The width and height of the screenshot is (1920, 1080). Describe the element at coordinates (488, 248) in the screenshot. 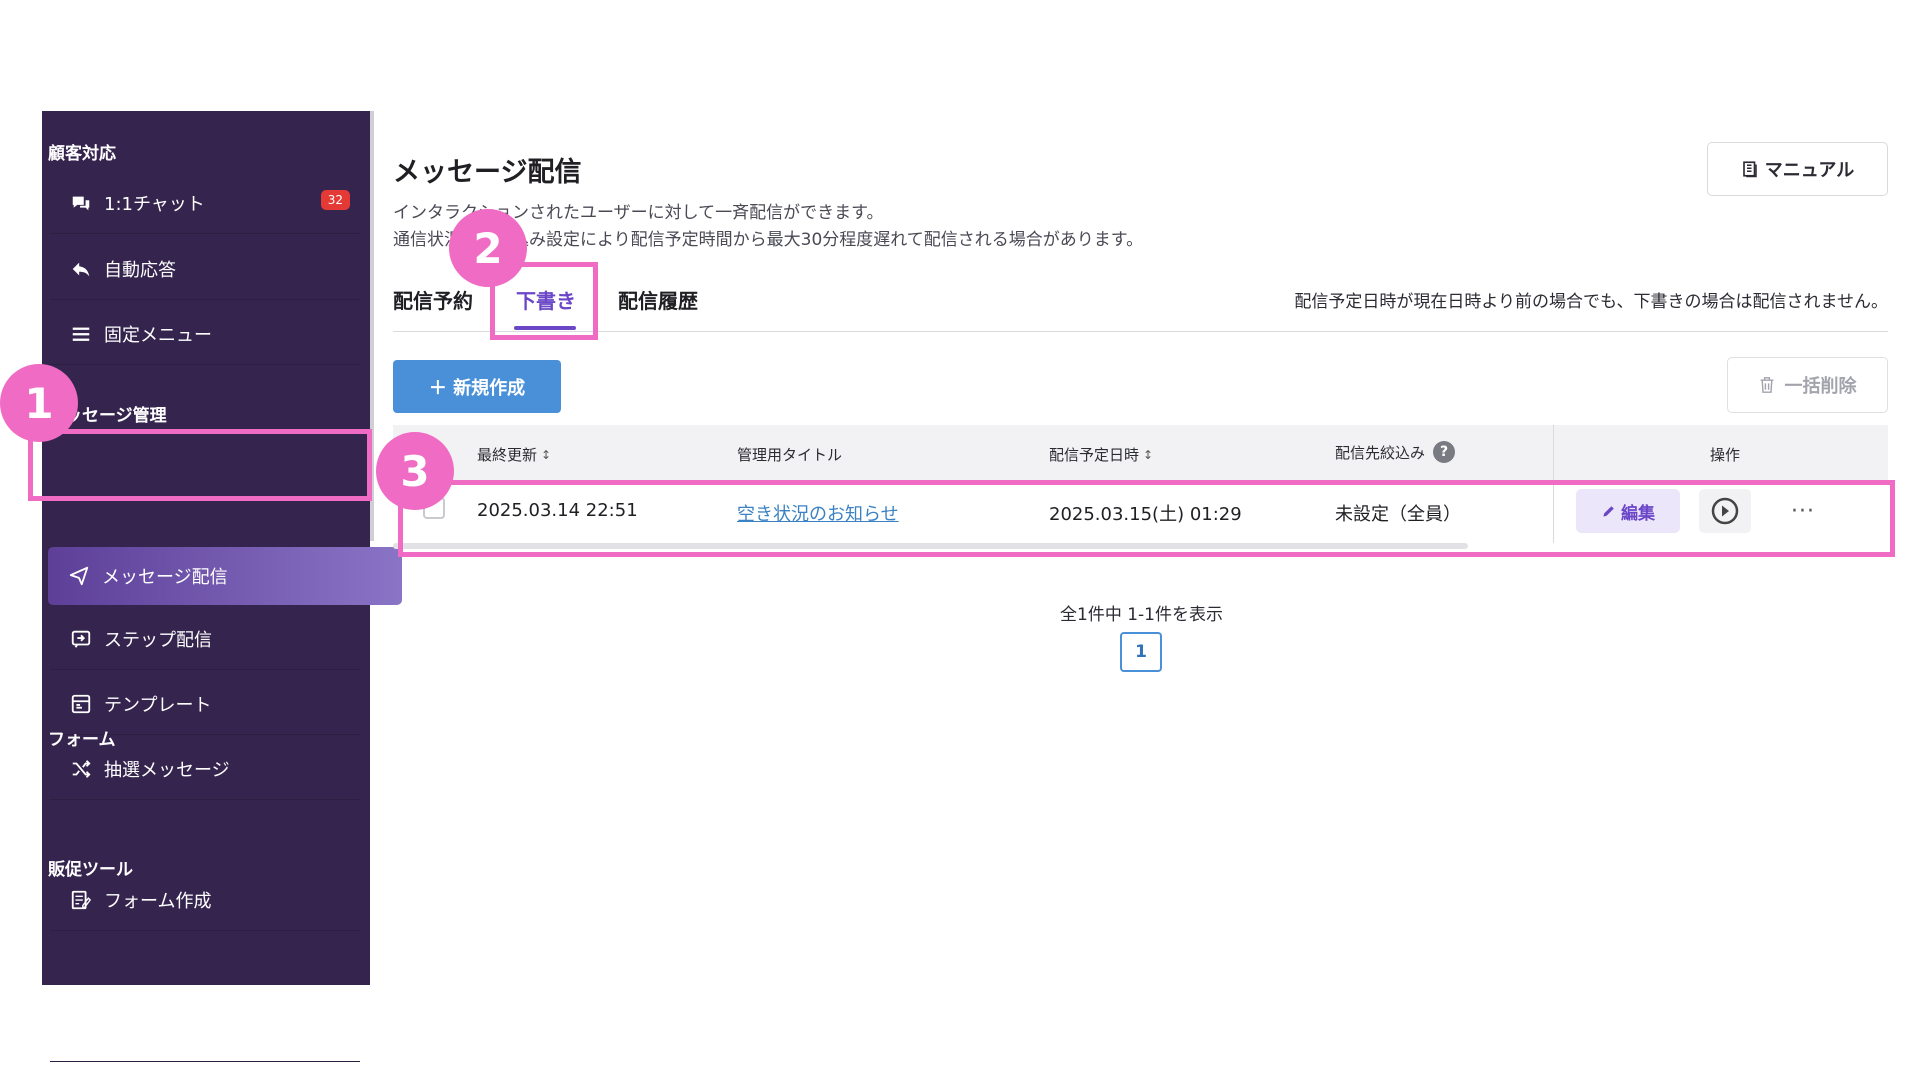

I see `step-marker-2: 2` at that location.